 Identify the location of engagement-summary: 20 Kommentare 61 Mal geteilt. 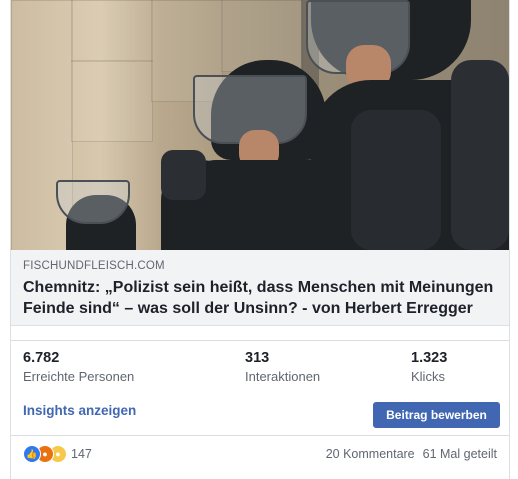
(411, 454).